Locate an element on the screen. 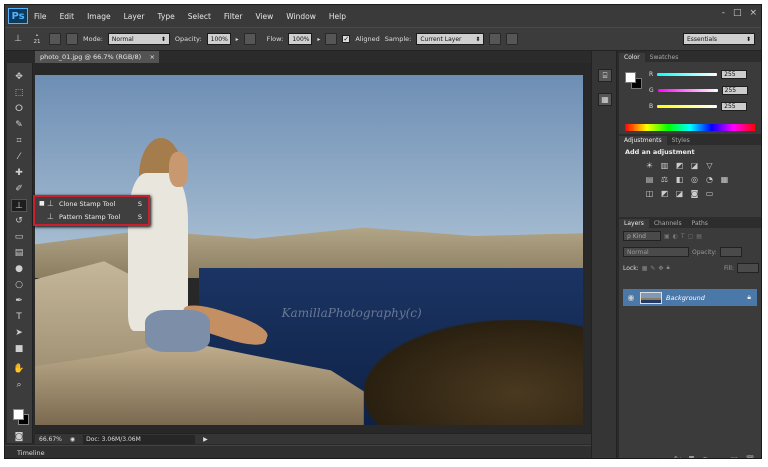 The width and height of the screenshot is (768, 467). lock-position-icon: ✥ is located at coordinates (660, 268).